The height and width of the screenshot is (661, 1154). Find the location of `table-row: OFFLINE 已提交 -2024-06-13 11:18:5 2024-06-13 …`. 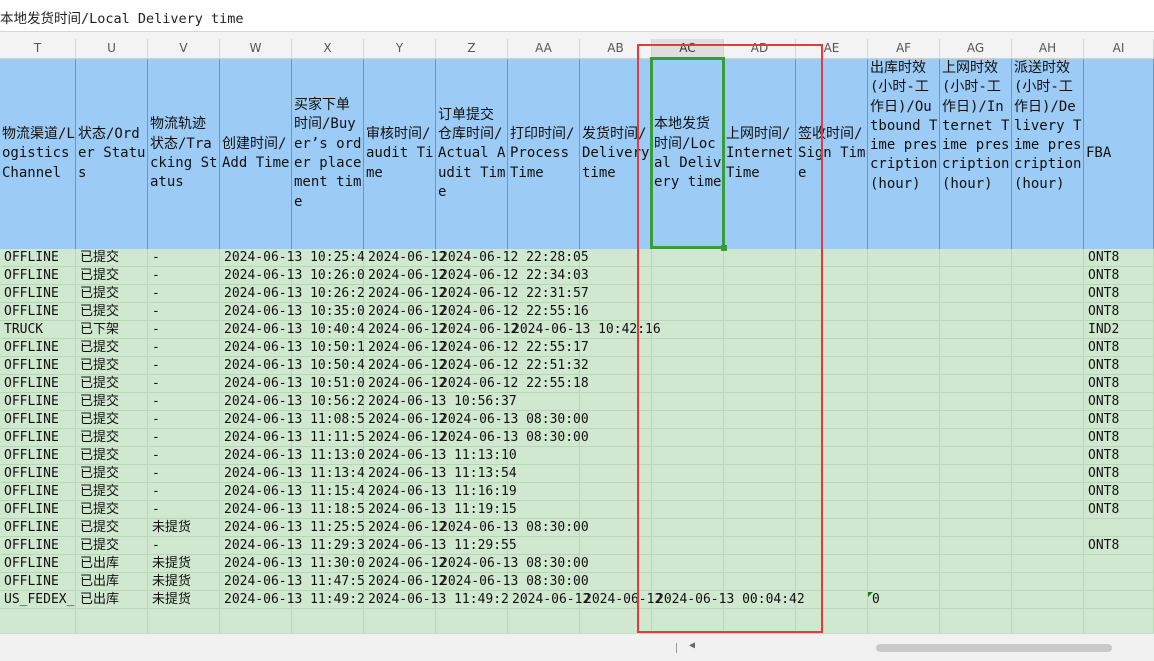

table-row: OFFLINE 已提交 -2024-06-13 11:18:5 2024-06-13 … is located at coordinates (577, 510).